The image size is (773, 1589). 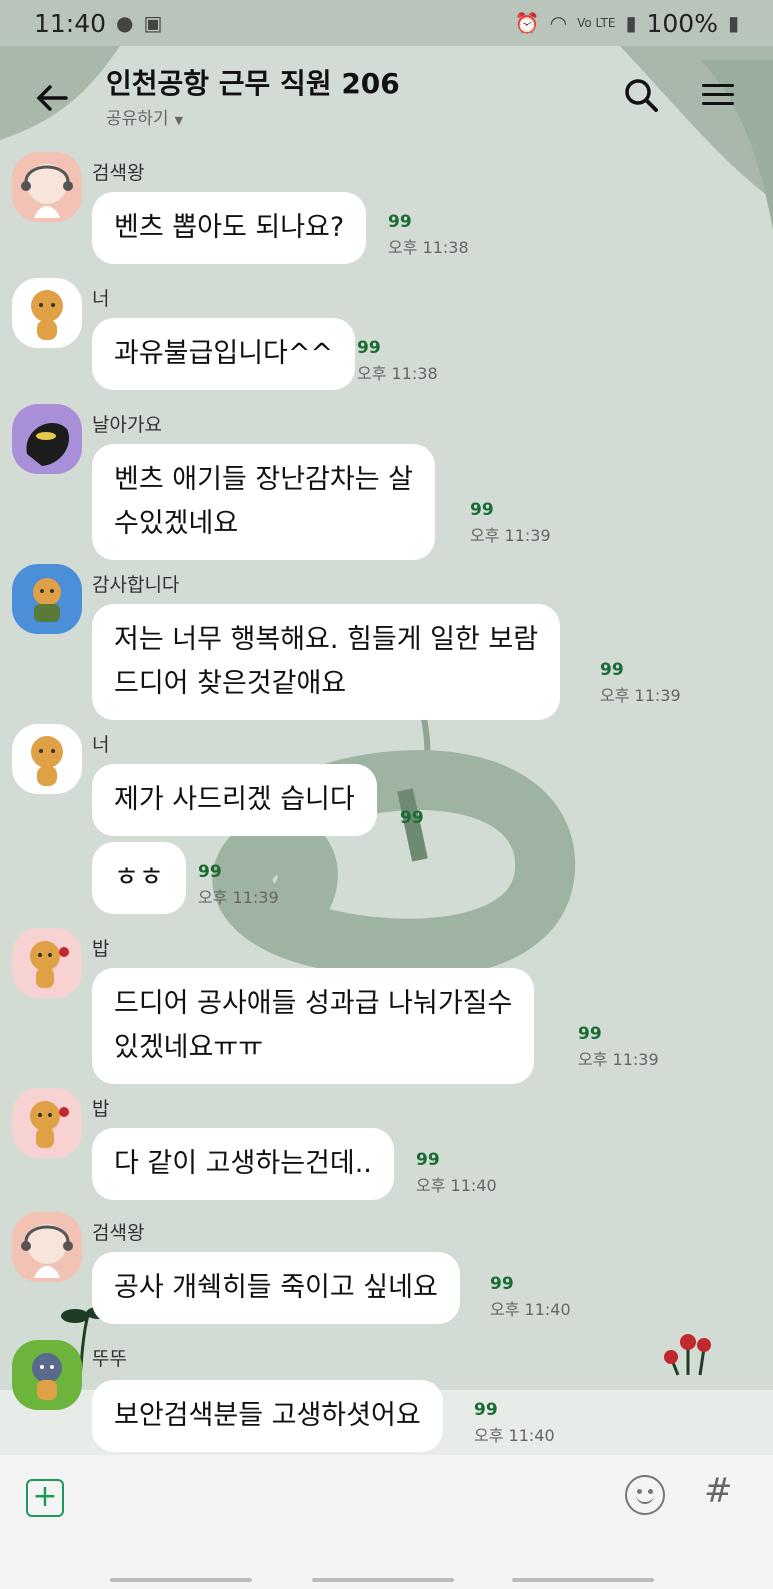 I want to click on chat-header: 인천공항 근무 직원 206 공유하기 ▼, so click(x=386, y=96).